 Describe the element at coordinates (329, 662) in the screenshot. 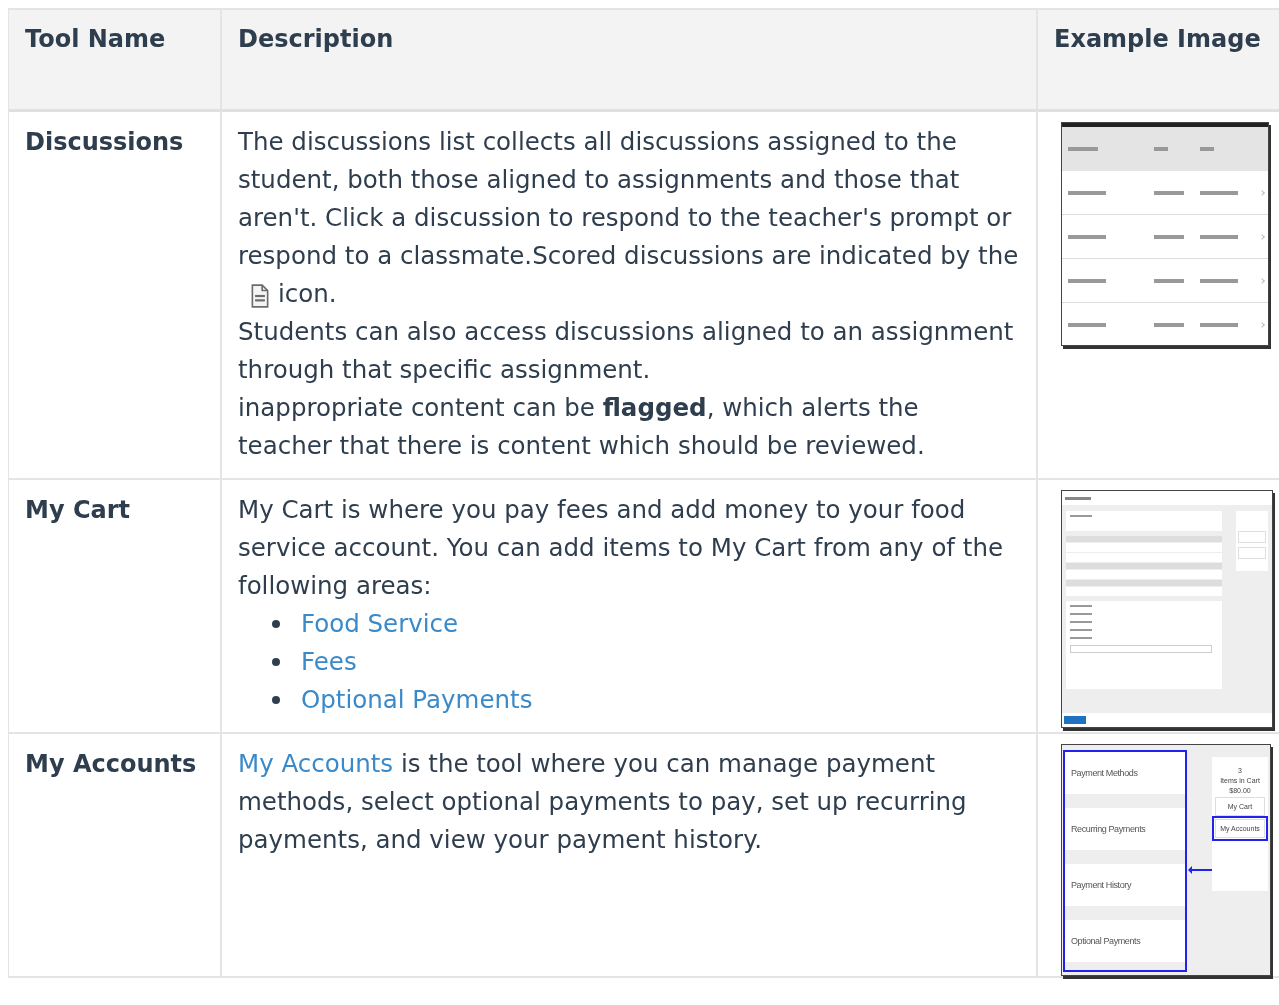

I see `area-link: Fees` at that location.